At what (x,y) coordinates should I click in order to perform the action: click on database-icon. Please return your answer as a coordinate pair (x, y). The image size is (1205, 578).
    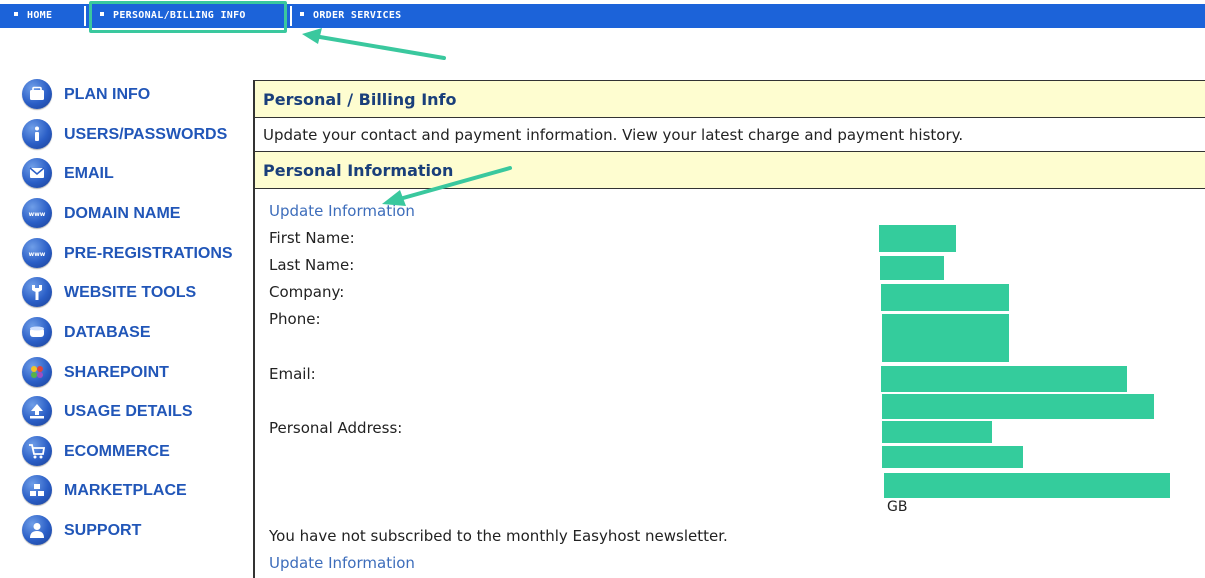
    Looking at the image, I should click on (37, 332).